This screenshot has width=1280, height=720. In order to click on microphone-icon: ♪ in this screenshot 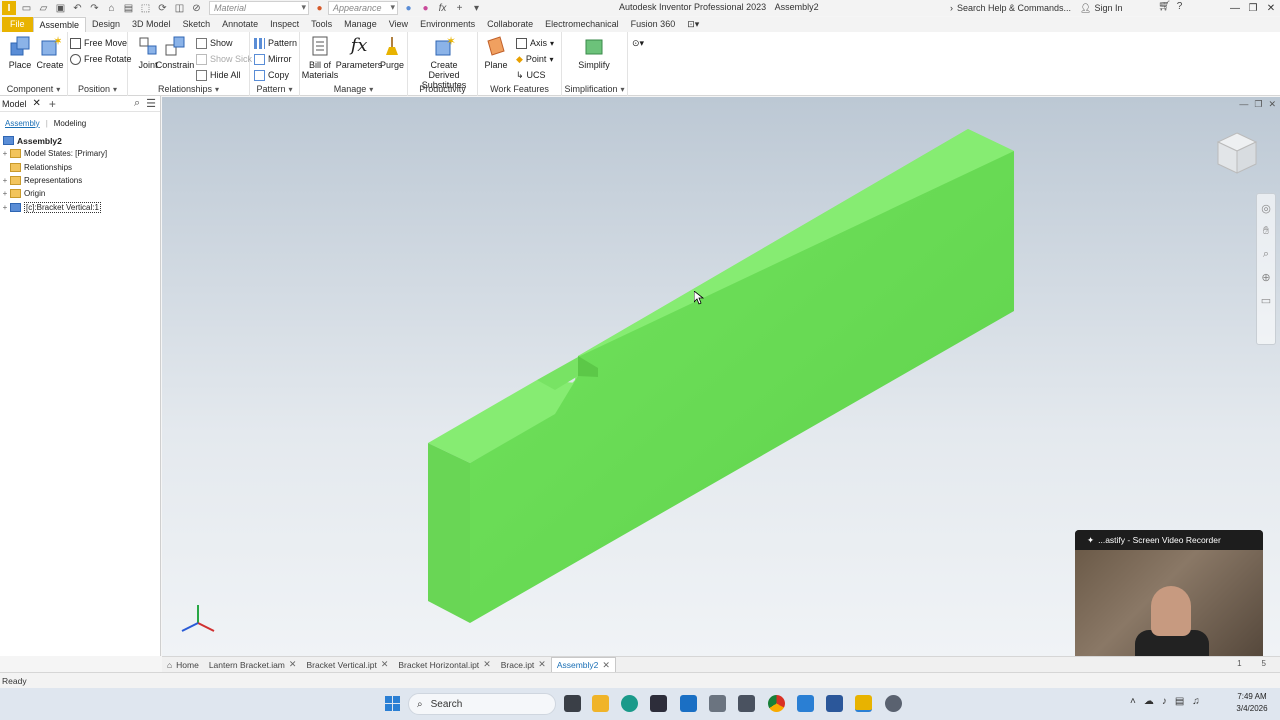, I will do `click(1164, 701)`.